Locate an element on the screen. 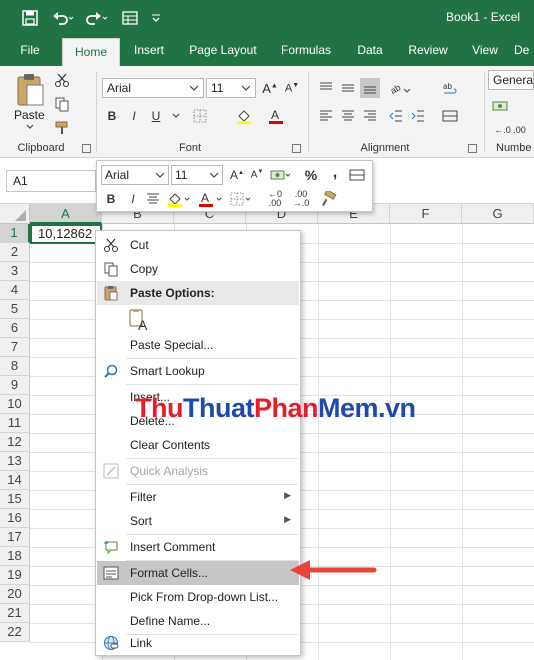 The image size is (534, 660). tab-view: View is located at coordinates (485, 51).